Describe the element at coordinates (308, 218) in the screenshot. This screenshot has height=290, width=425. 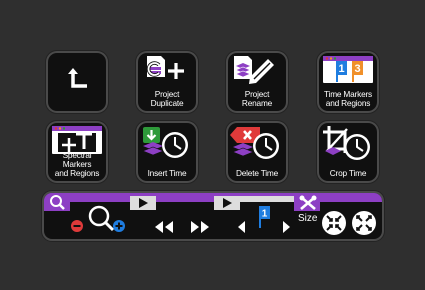
I see `size-label: Size` at that location.